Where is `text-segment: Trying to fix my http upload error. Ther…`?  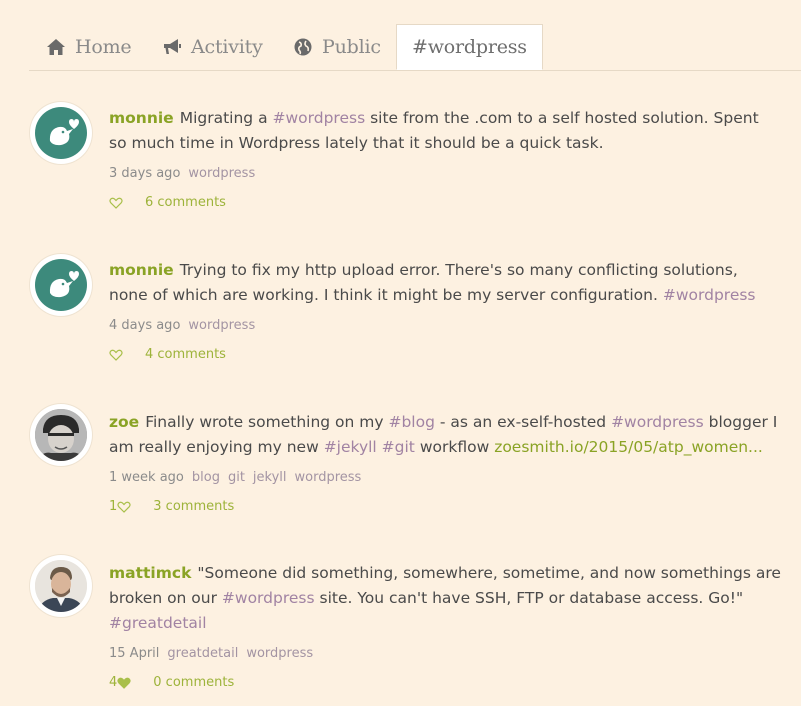
text-segment: Trying to fix my http upload error. Ther… is located at coordinates (423, 282).